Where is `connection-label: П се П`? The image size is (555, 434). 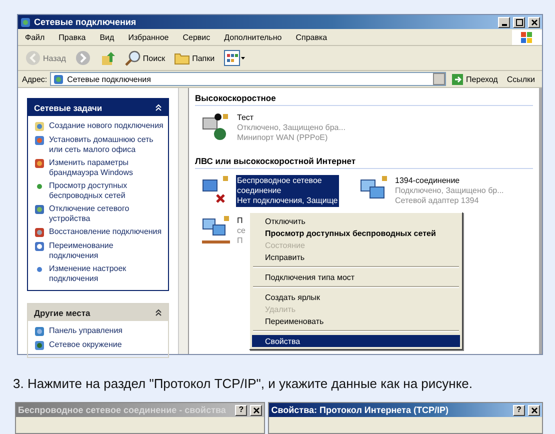
connection-label: П се П is located at coordinates (241, 231).